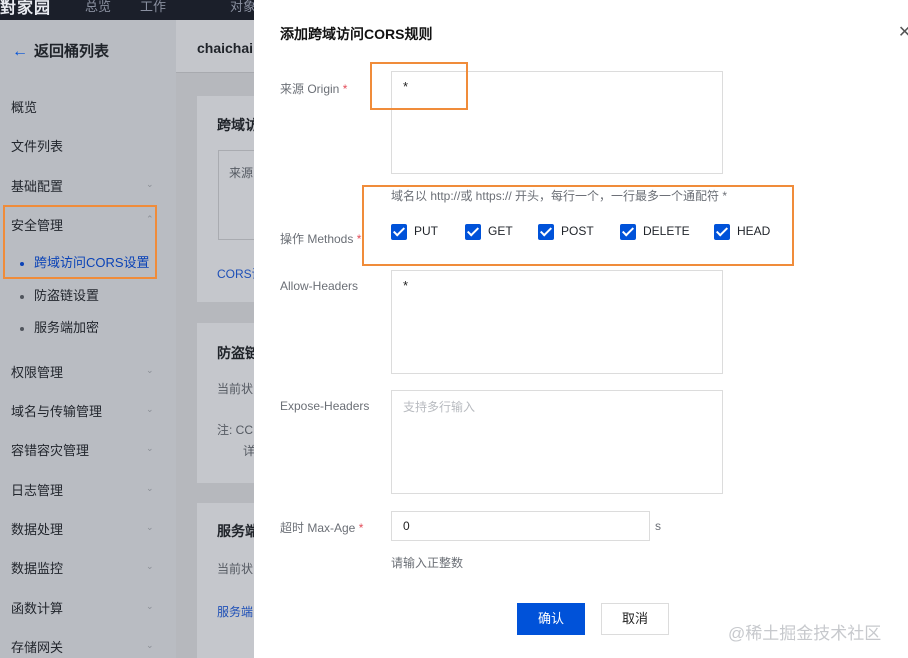  Describe the element at coordinates (805, 633) in the screenshot. I see `watermark: @稀土掘金技术社区` at that location.